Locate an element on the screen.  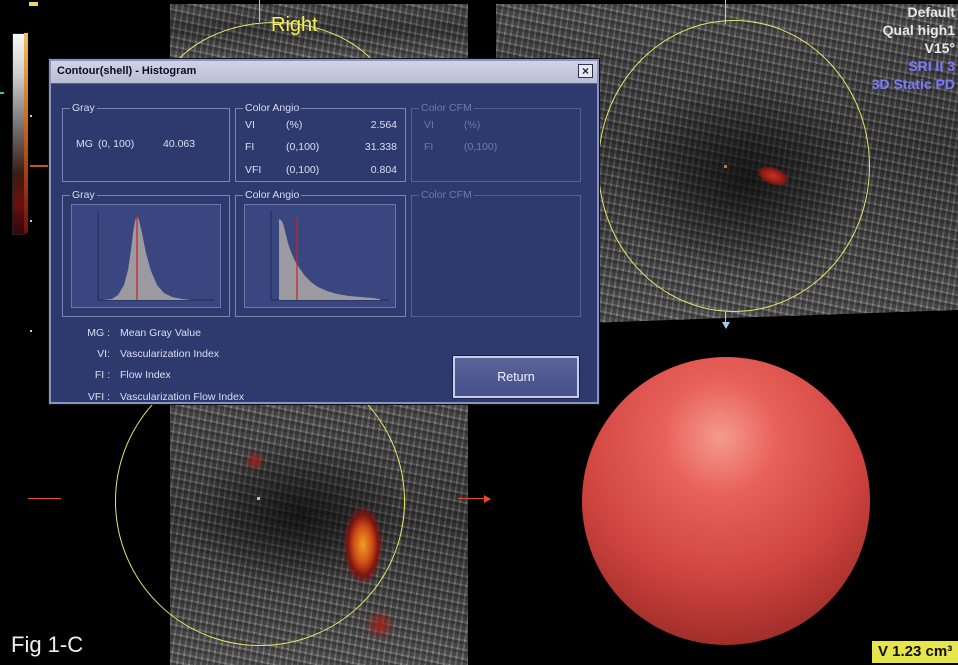
dialog-titlebar: Contour(shell) - Histogram × is located at coordinates (324, 72).